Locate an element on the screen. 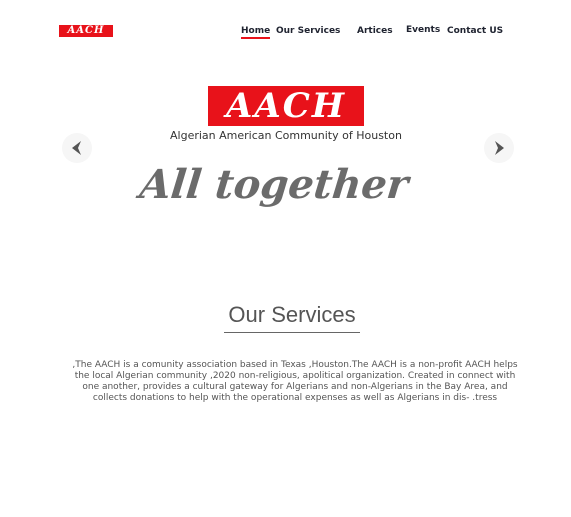  nav-our-services: Our Services is located at coordinates (308, 31).